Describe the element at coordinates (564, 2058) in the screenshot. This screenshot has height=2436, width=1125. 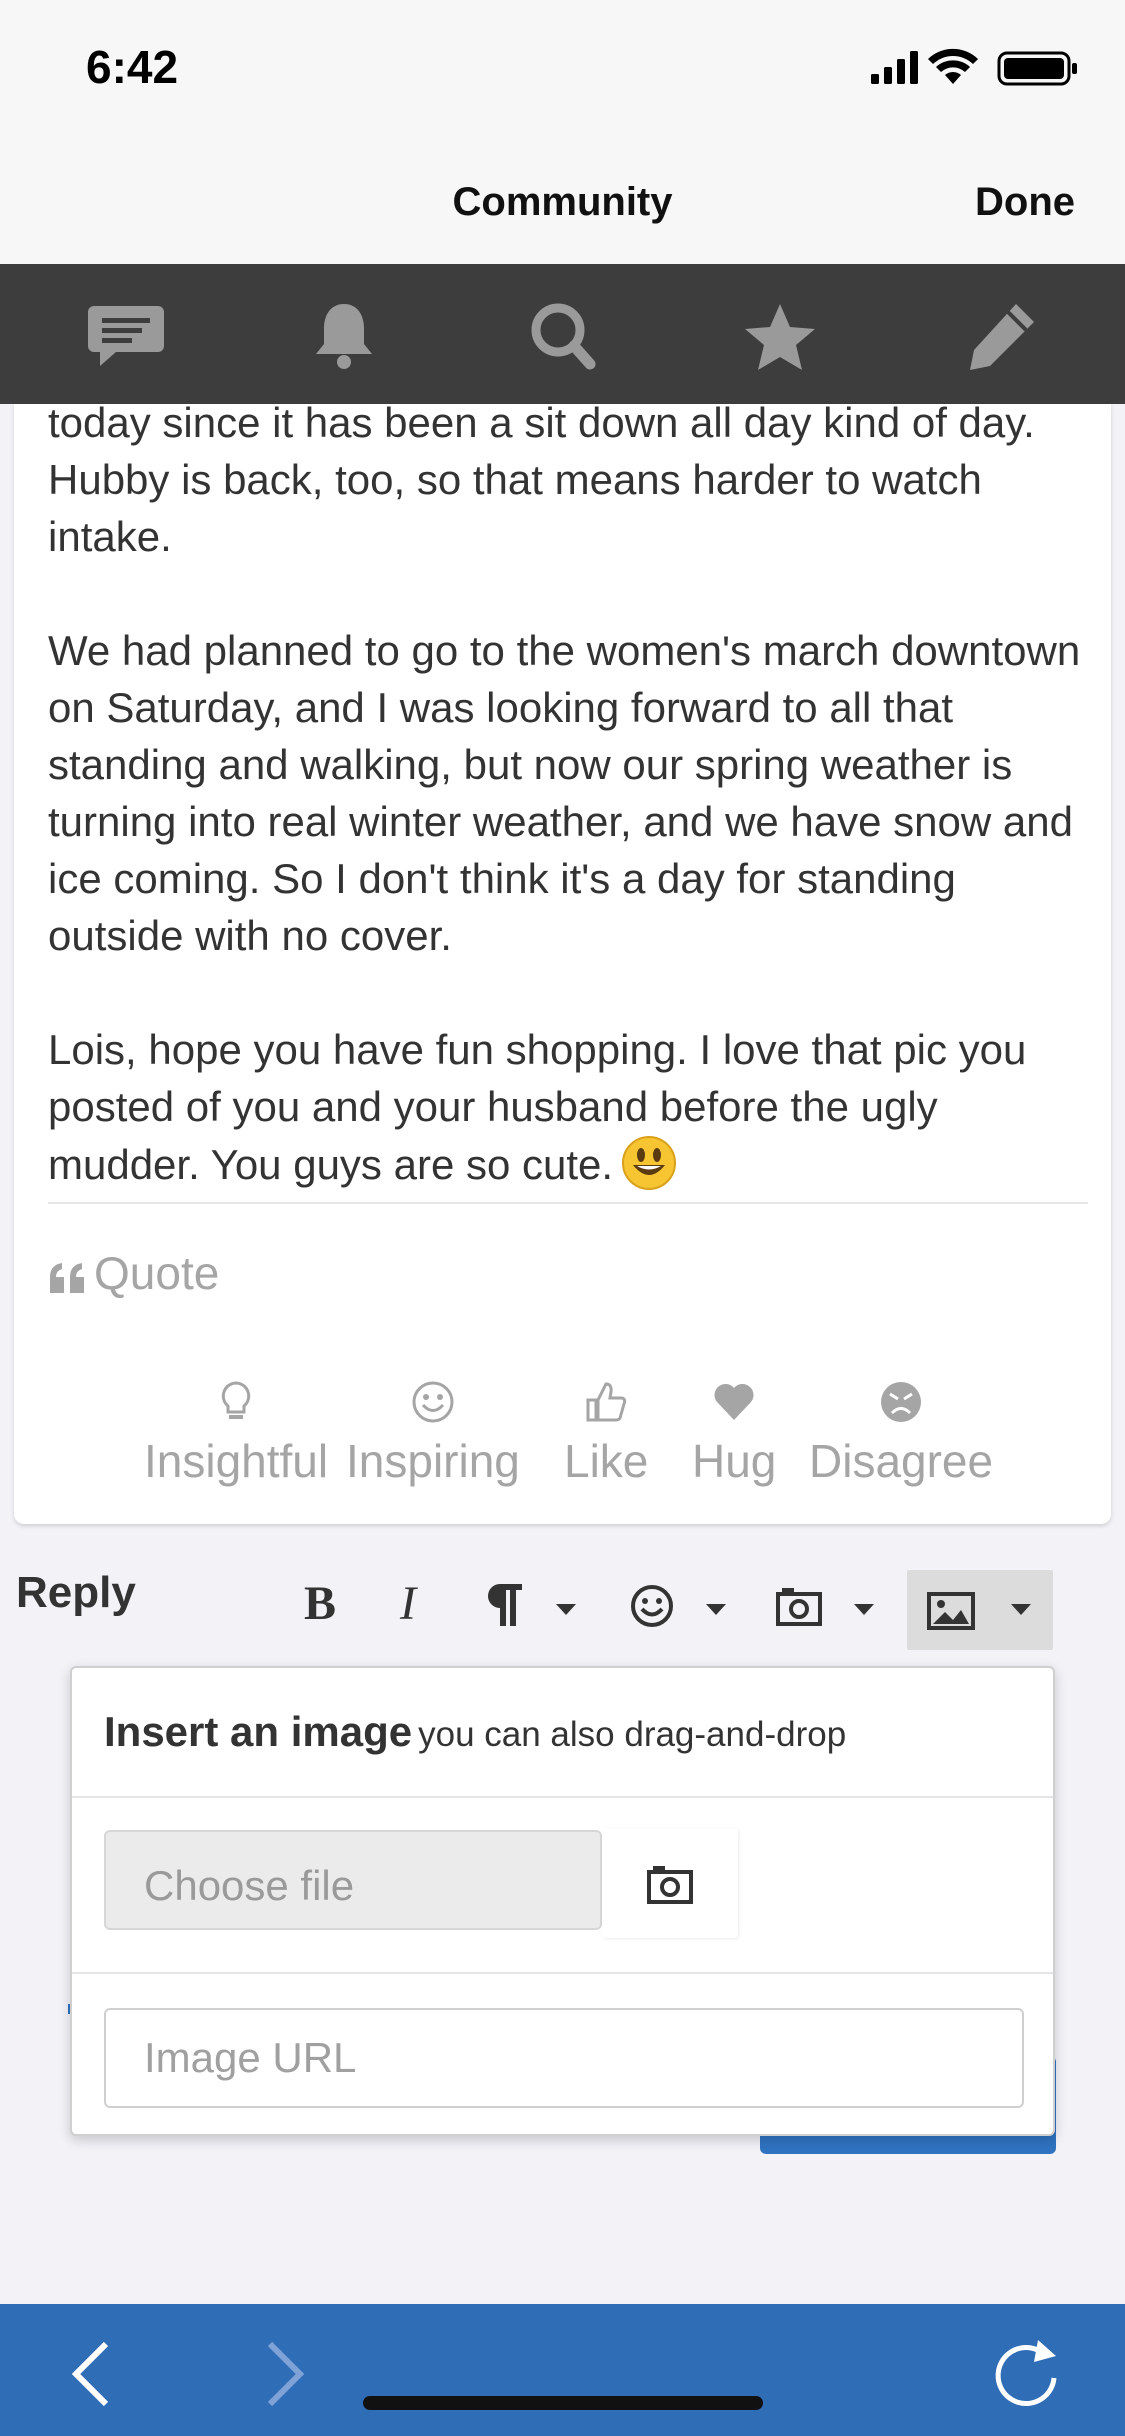
I see `image-url-input` at that location.